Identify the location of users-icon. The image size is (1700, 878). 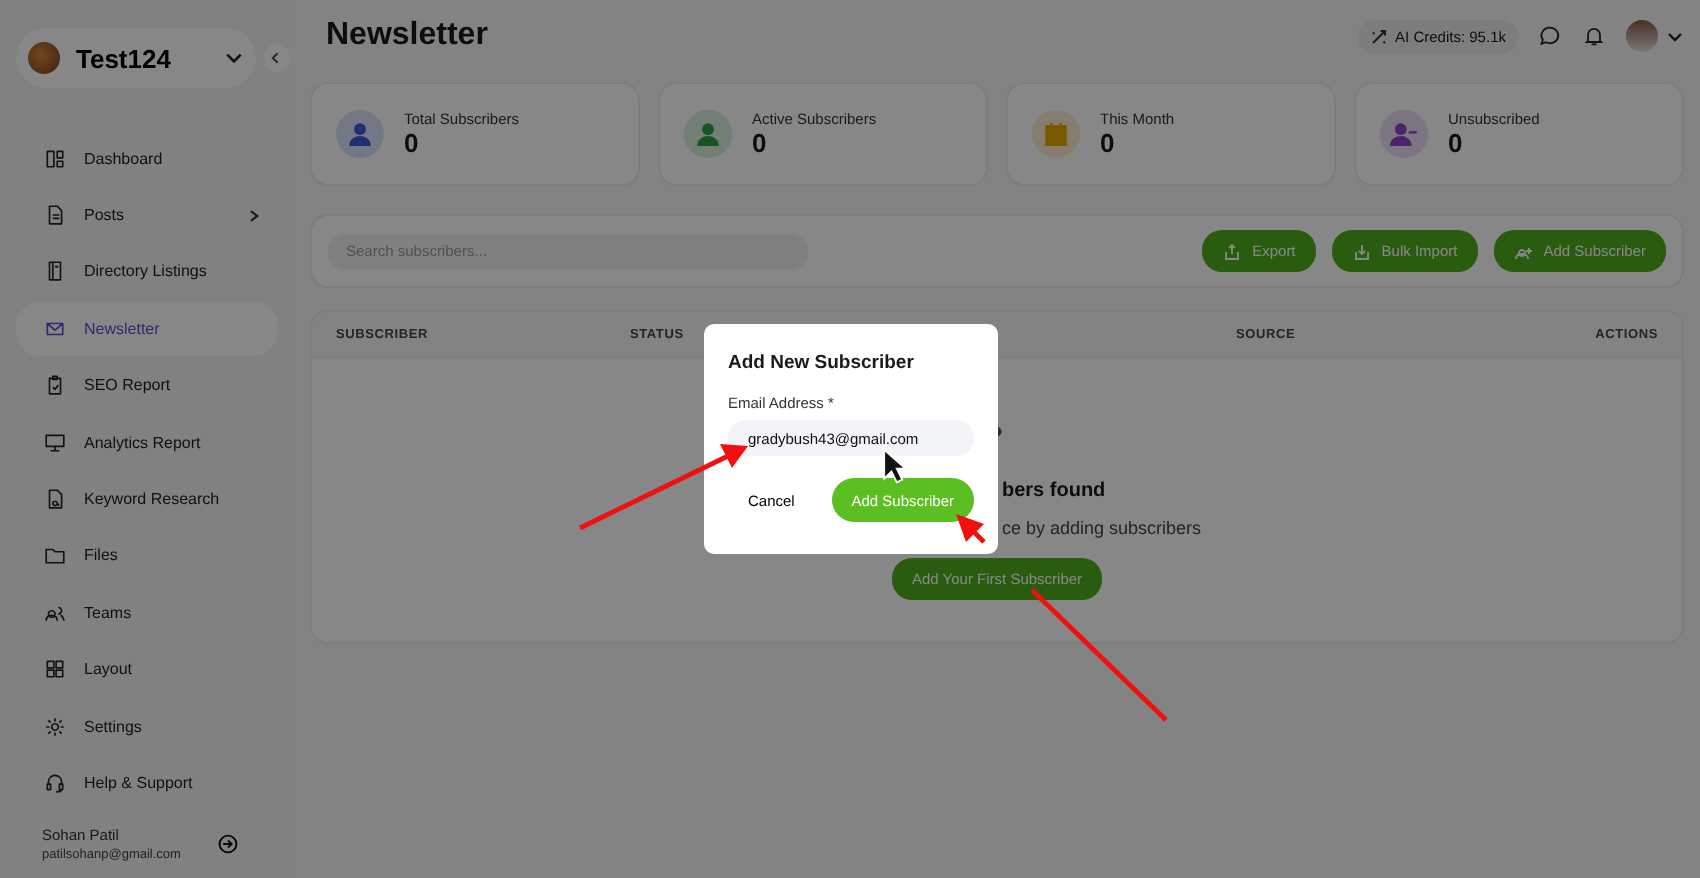
(55, 612).